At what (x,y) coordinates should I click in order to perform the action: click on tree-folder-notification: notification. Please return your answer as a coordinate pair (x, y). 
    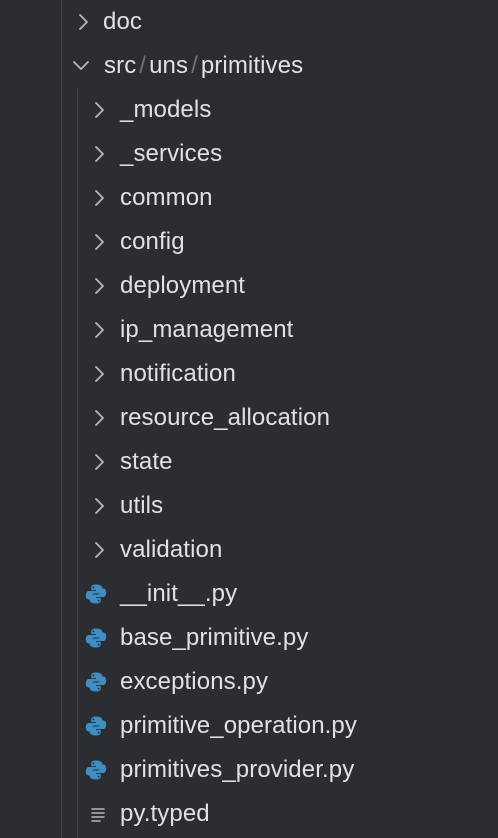
    Looking at the image, I should click on (249, 374).